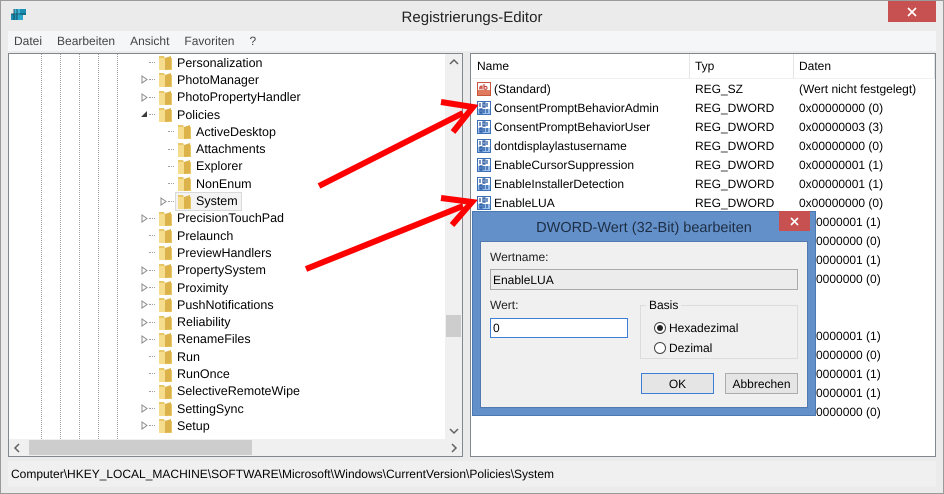 This screenshot has height=494, width=944. I want to click on value-name: ConsentPromptBehaviorAdmin, so click(576, 107).